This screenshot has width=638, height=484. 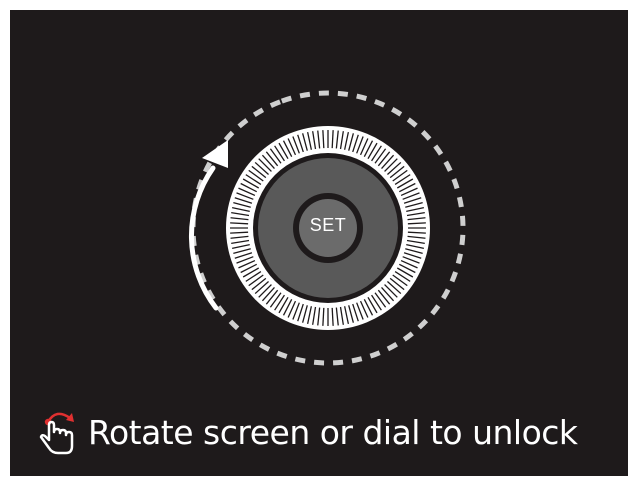 I want to click on rotate-gesture-hand-icon, so click(x=56, y=433).